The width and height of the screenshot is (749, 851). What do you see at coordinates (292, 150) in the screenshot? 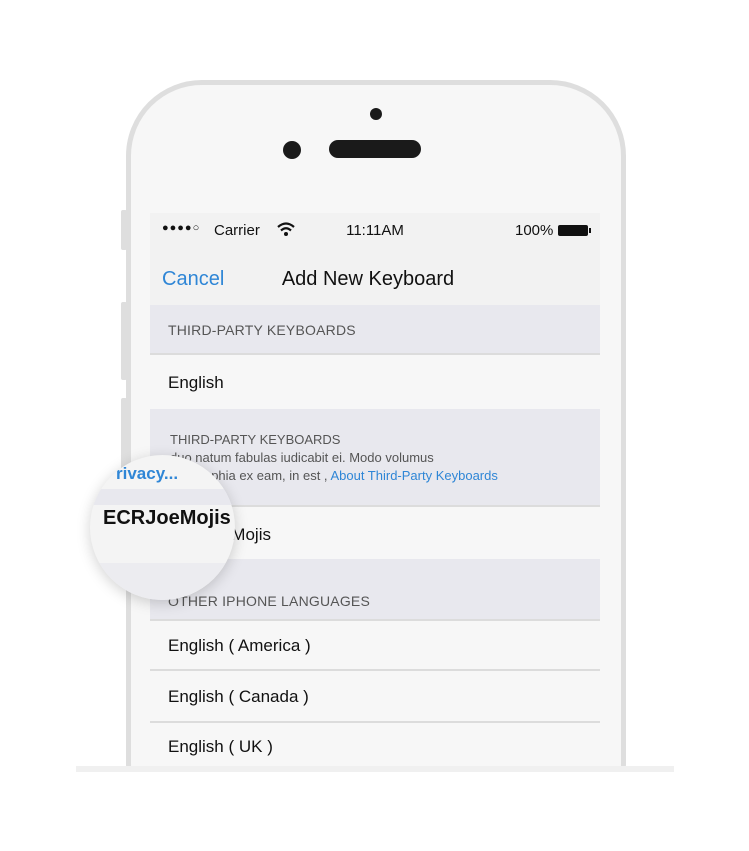
I see `sensor-icon` at bounding box center [292, 150].